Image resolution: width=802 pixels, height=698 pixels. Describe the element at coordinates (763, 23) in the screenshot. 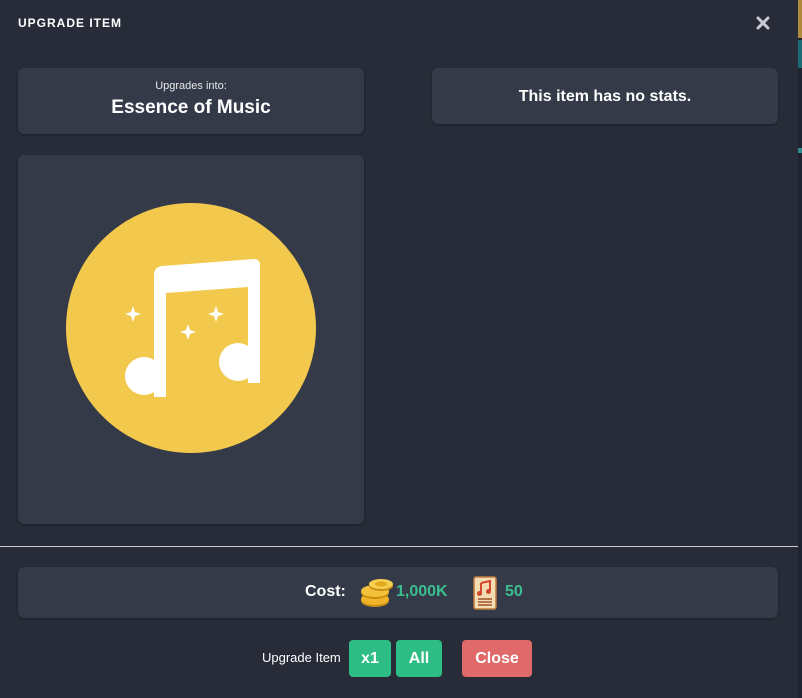

I see `close-icon` at that location.